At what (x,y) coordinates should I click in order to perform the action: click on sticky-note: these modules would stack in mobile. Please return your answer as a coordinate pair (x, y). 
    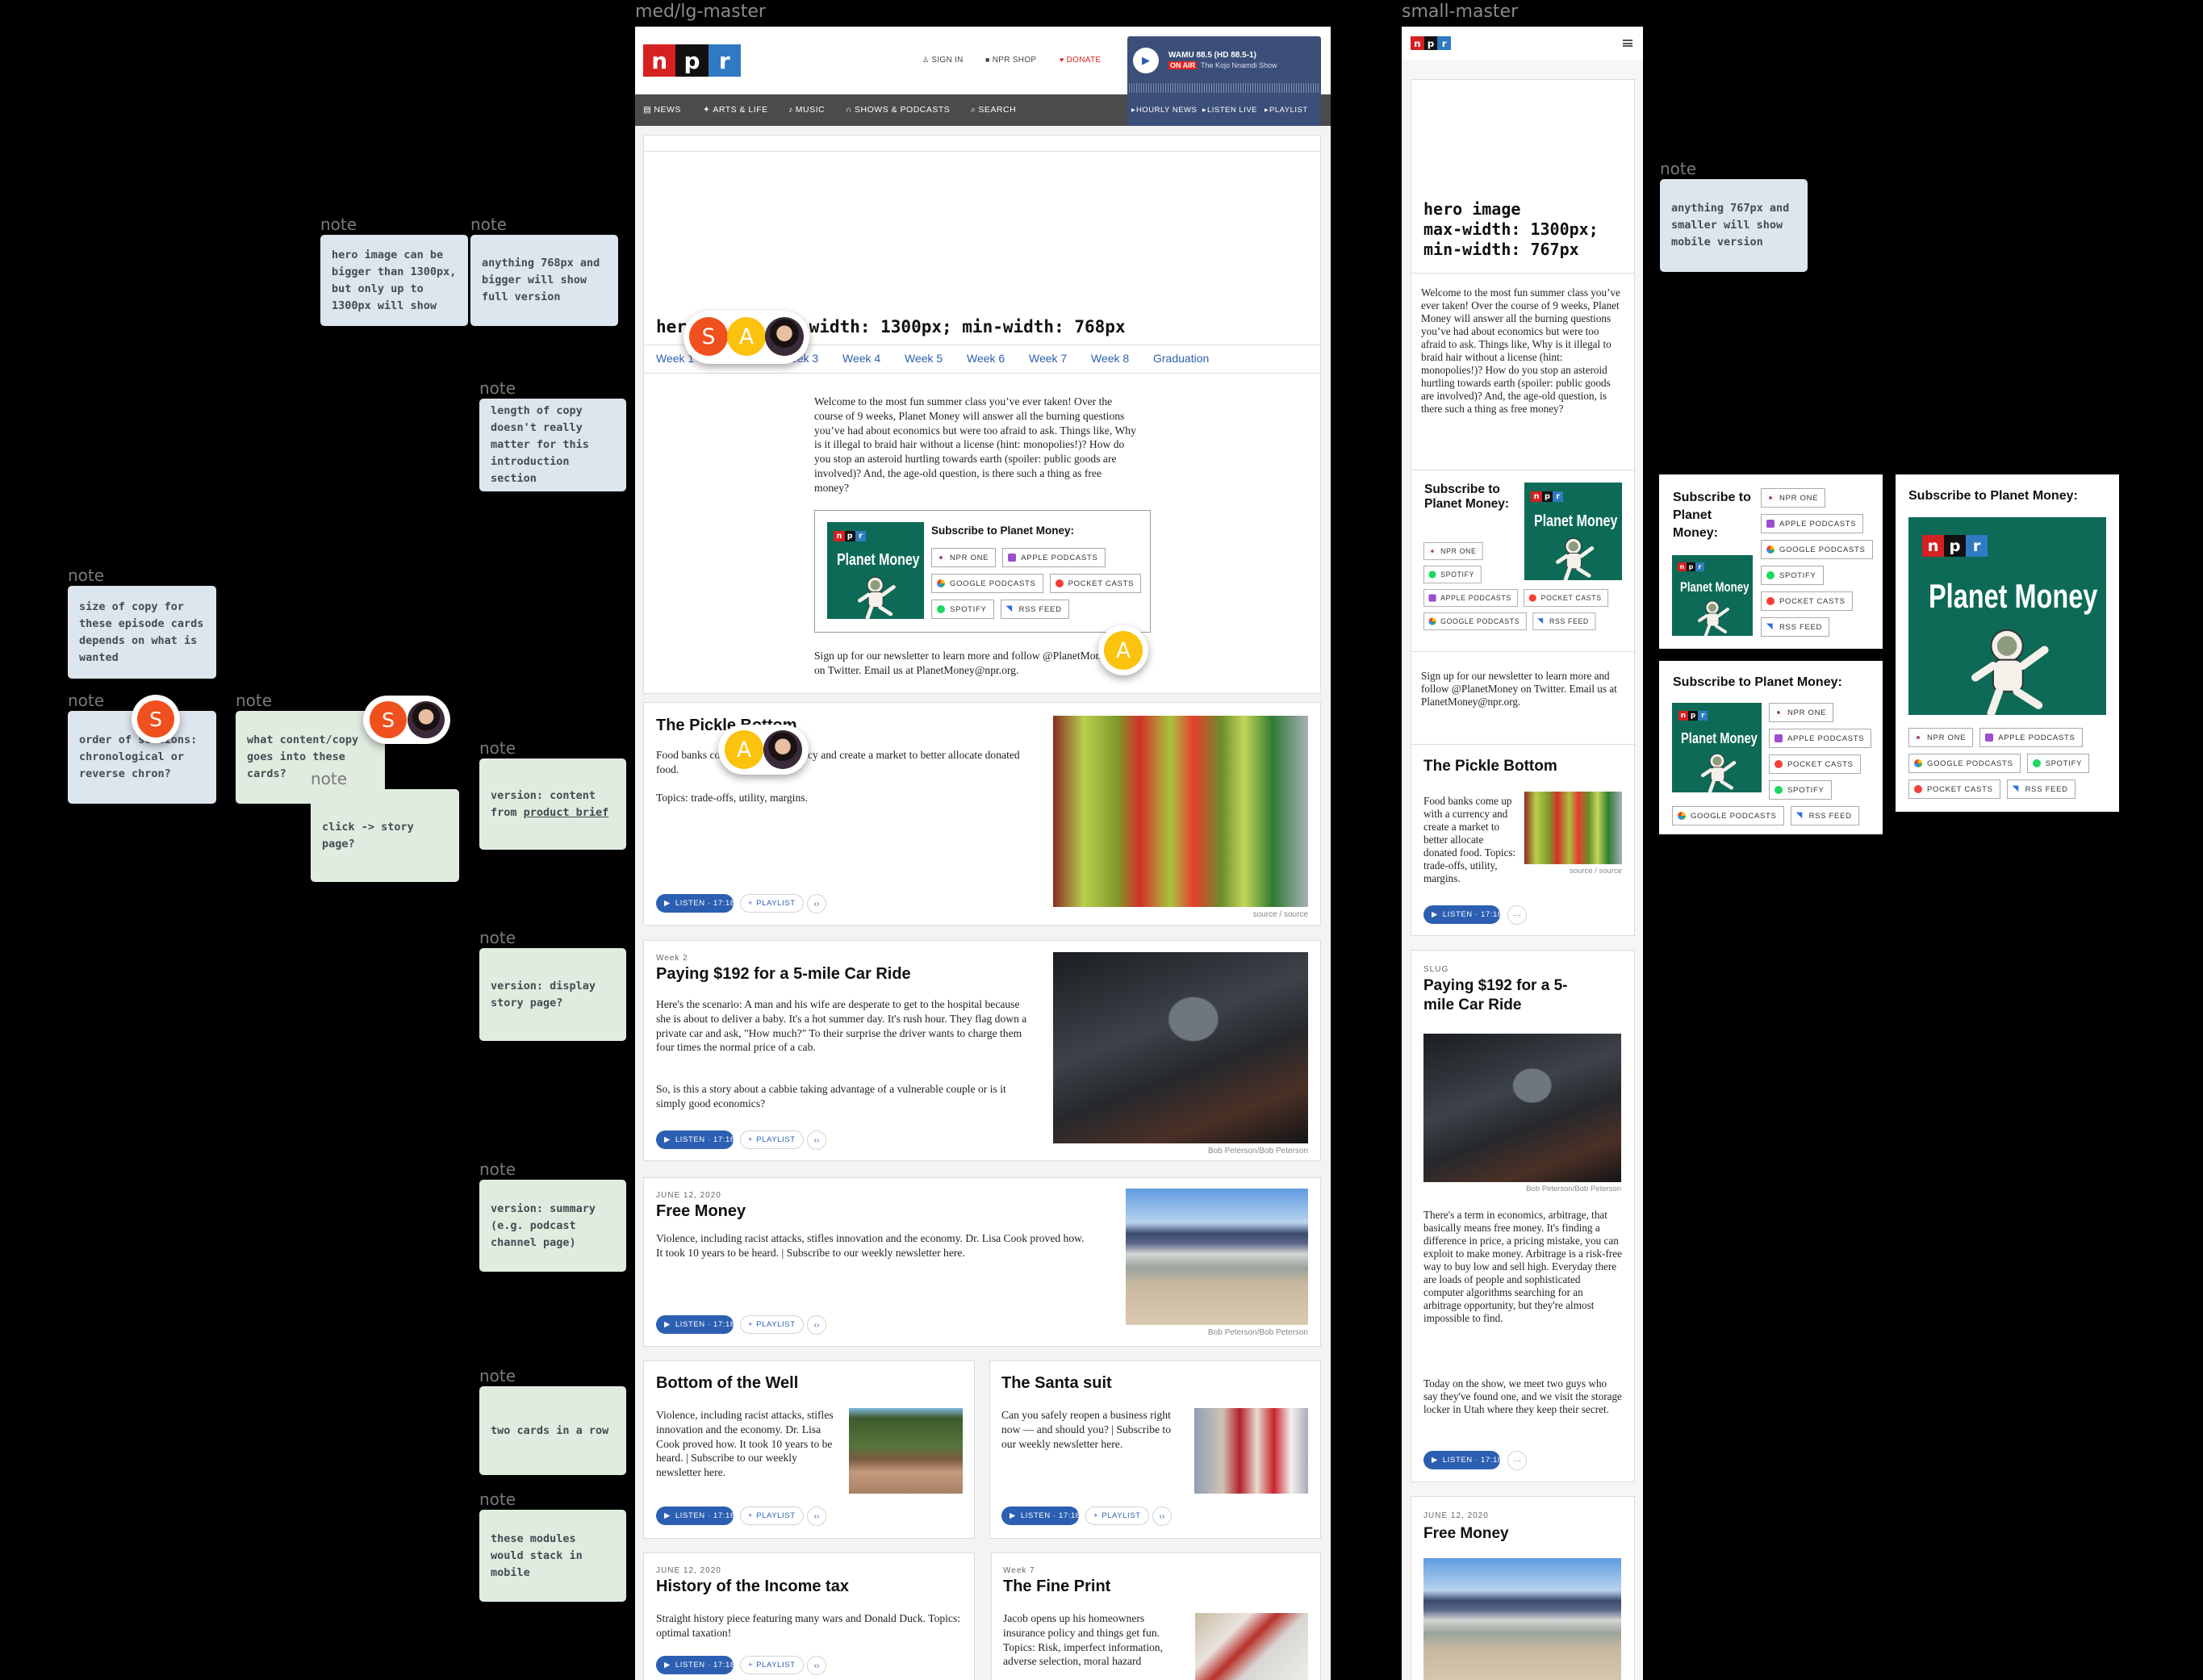
    Looking at the image, I should click on (552, 1556).